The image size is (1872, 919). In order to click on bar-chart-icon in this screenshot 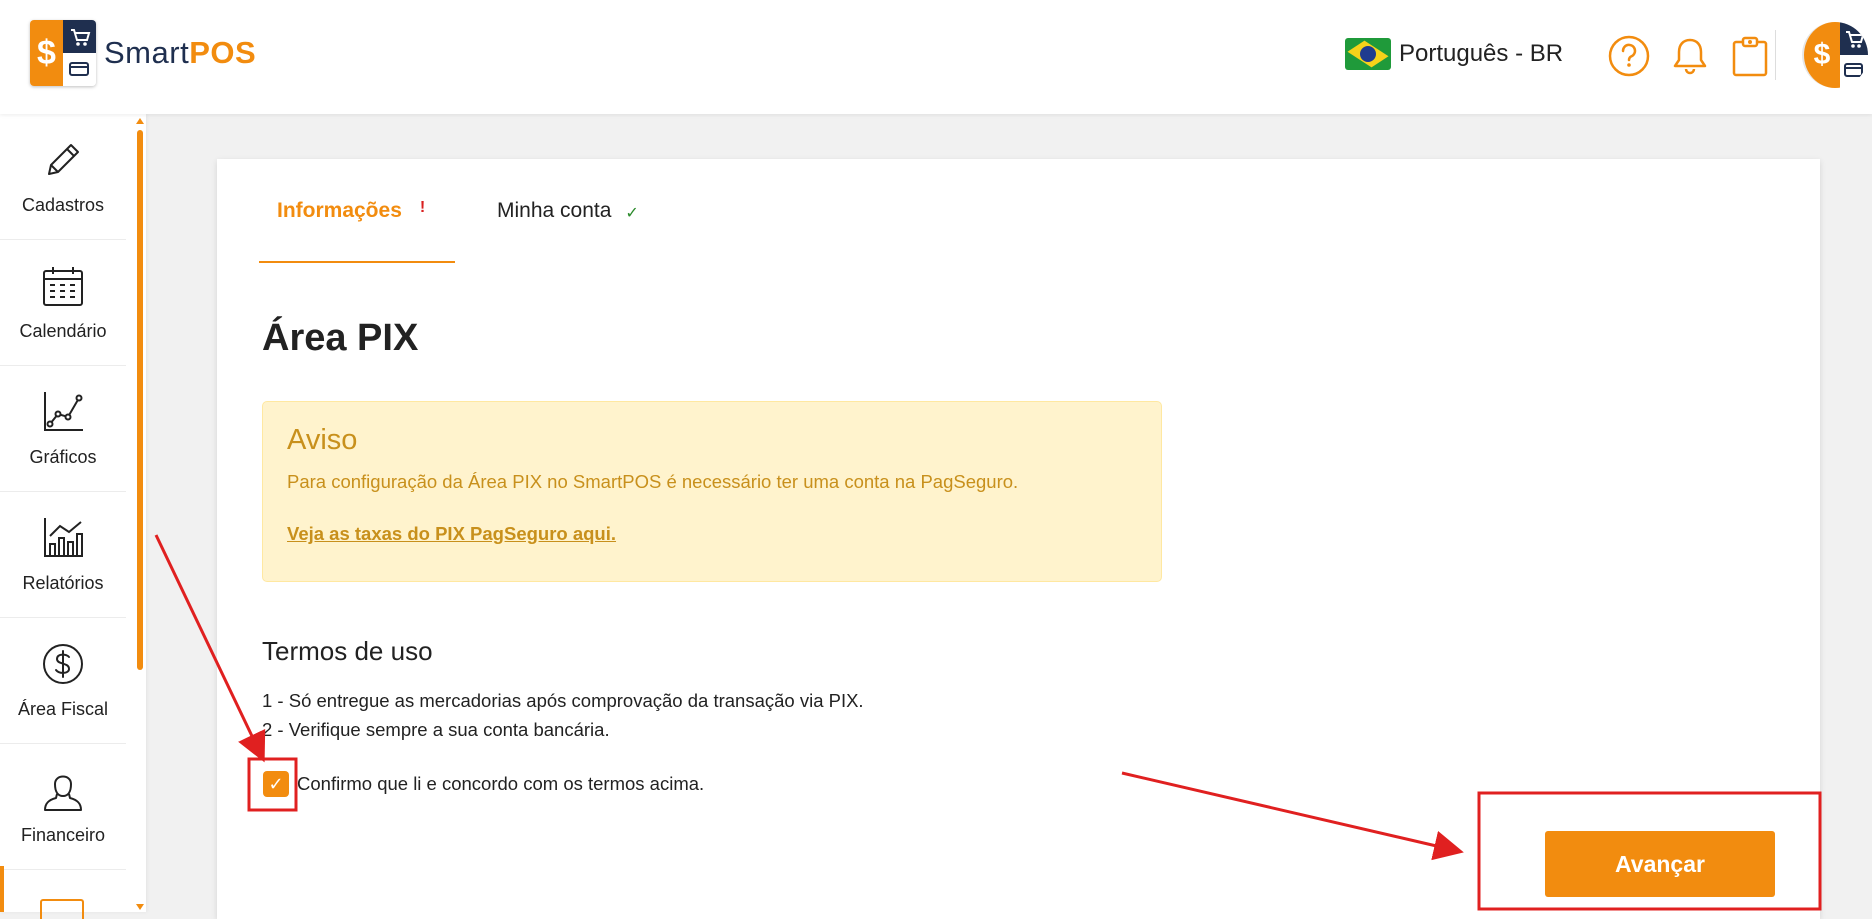, I will do `click(63, 540)`.